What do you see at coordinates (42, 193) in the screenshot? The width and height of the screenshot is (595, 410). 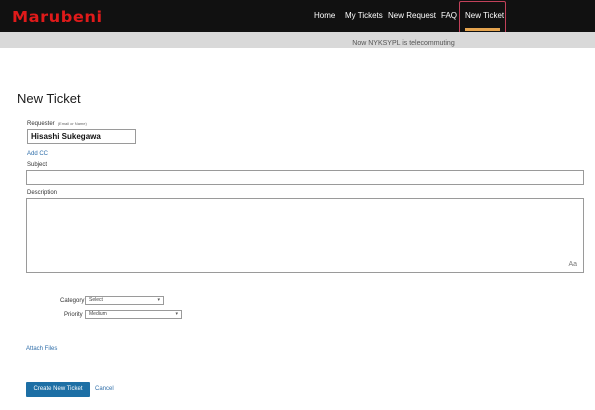 I see `description-label: Description` at bounding box center [42, 193].